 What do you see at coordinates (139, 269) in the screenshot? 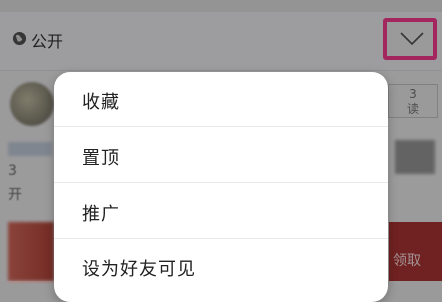
I see `menu-item-label: 设为好友可见` at bounding box center [139, 269].